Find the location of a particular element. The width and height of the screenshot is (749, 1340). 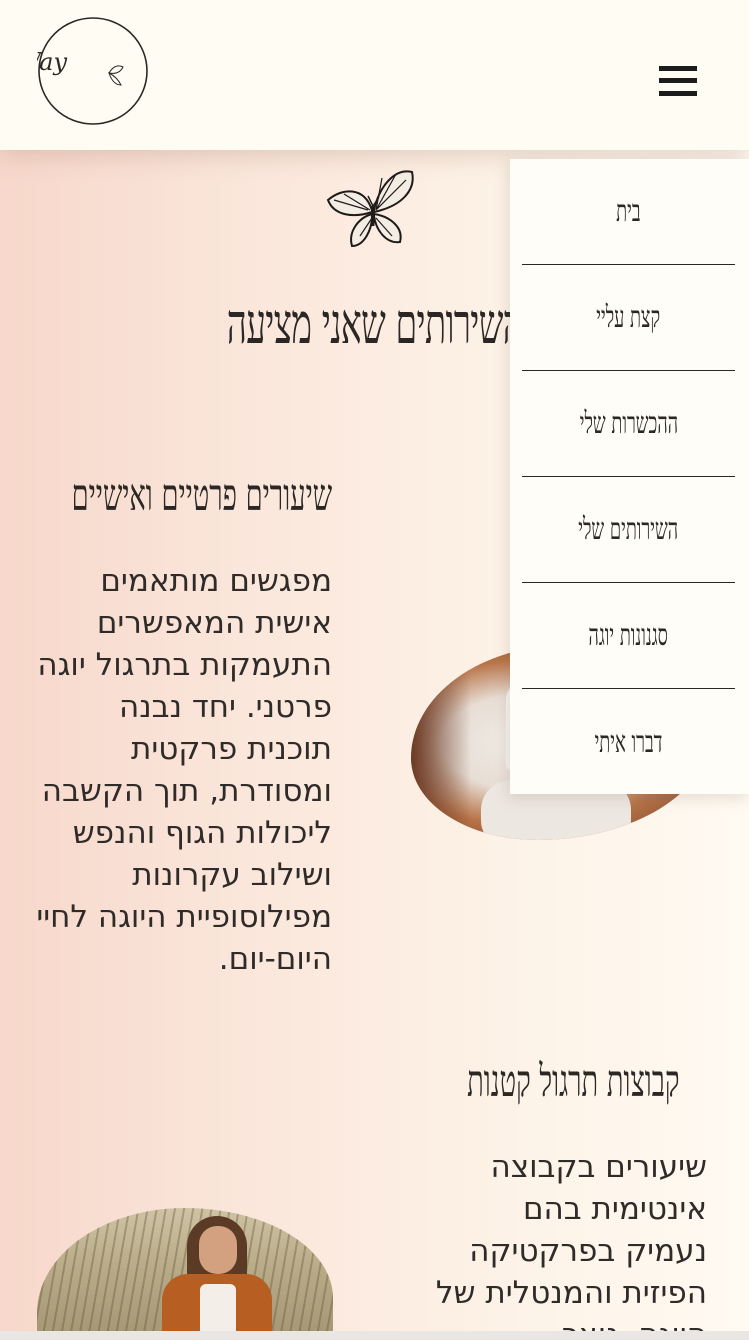

logo: M Way is located at coordinates (74, 71).